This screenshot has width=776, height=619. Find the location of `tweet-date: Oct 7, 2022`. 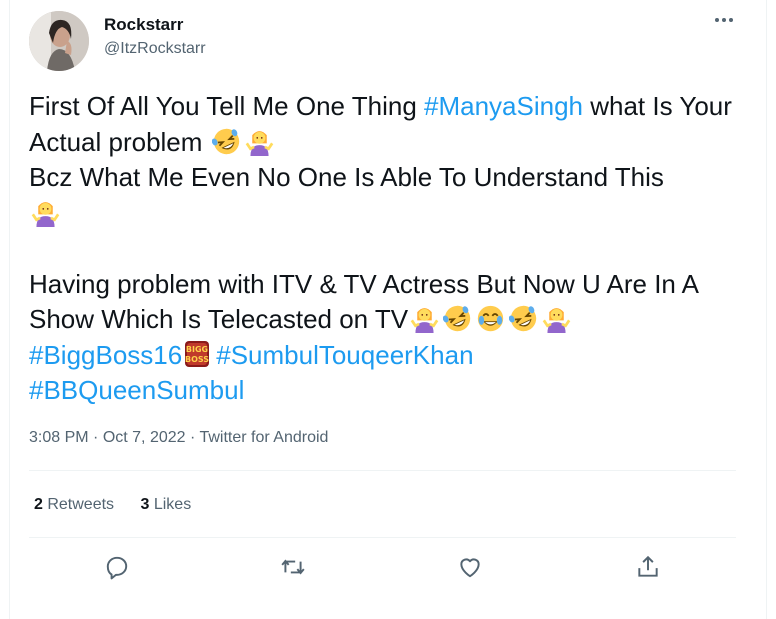

tweet-date: Oct 7, 2022 is located at coordinates (144, 437).